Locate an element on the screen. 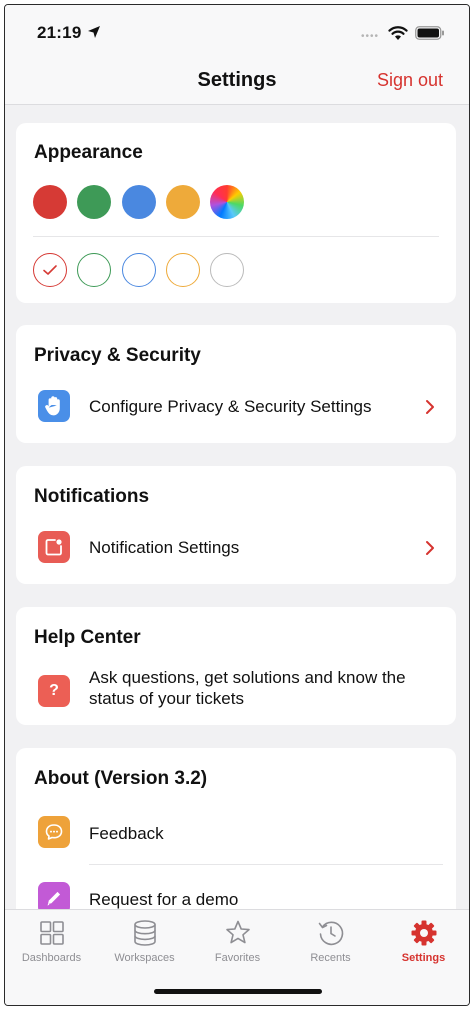 This screenshot has width=474, height=1010. tab-recents-label: Recents is located at coordinates (330, 958).